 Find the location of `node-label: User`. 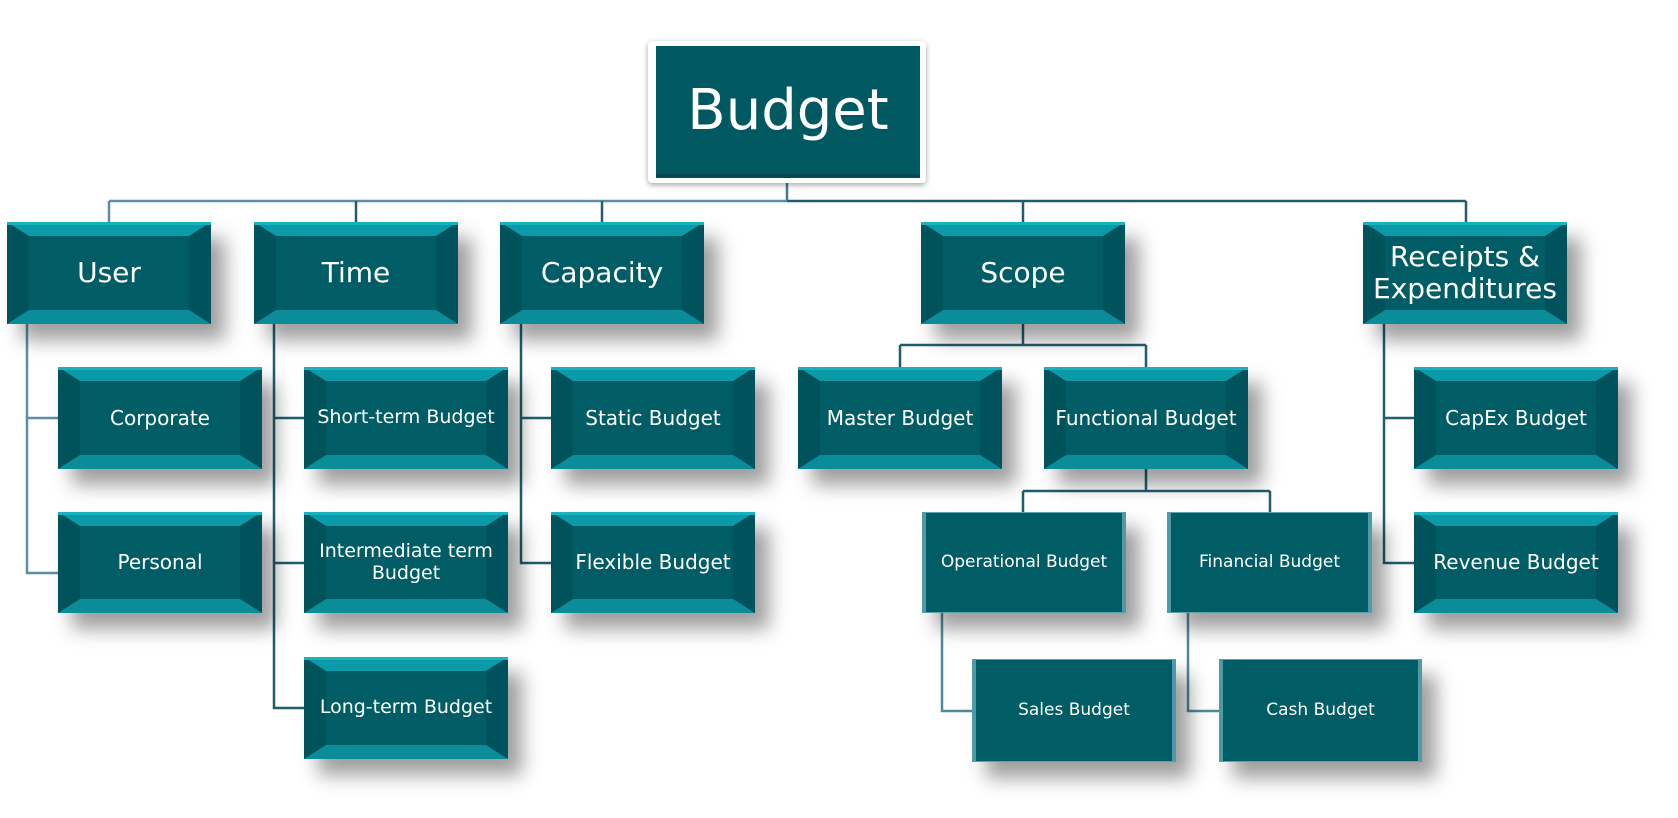

node-label: User is located at coordinates (109, 272).